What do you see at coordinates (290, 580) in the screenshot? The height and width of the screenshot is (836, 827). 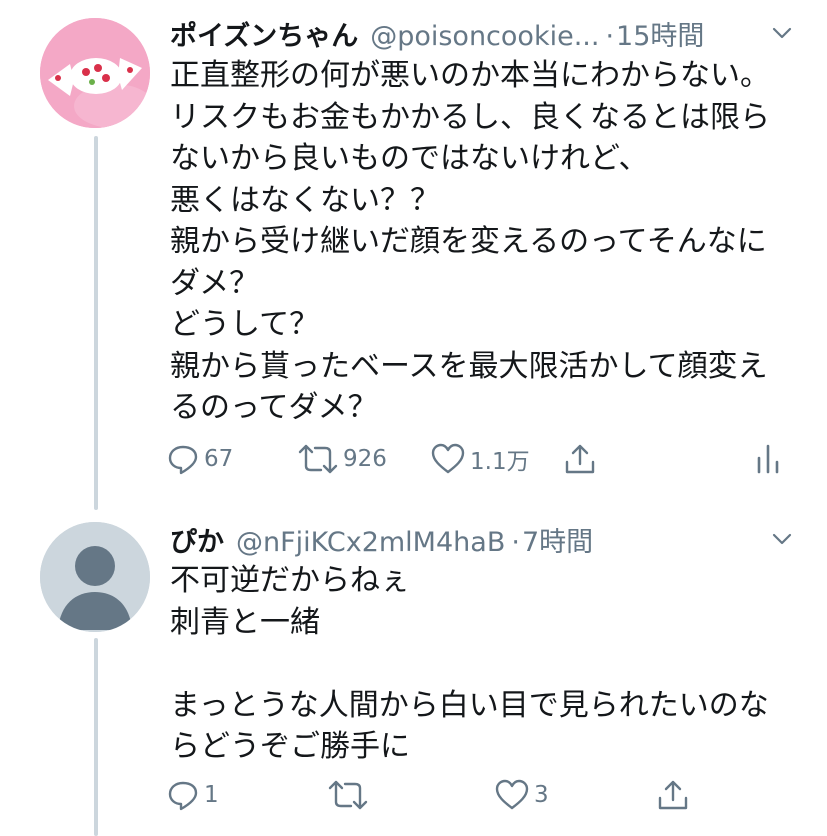 I see `text-line: 不可逆だからねぇ` at bounding box center [290, 580].